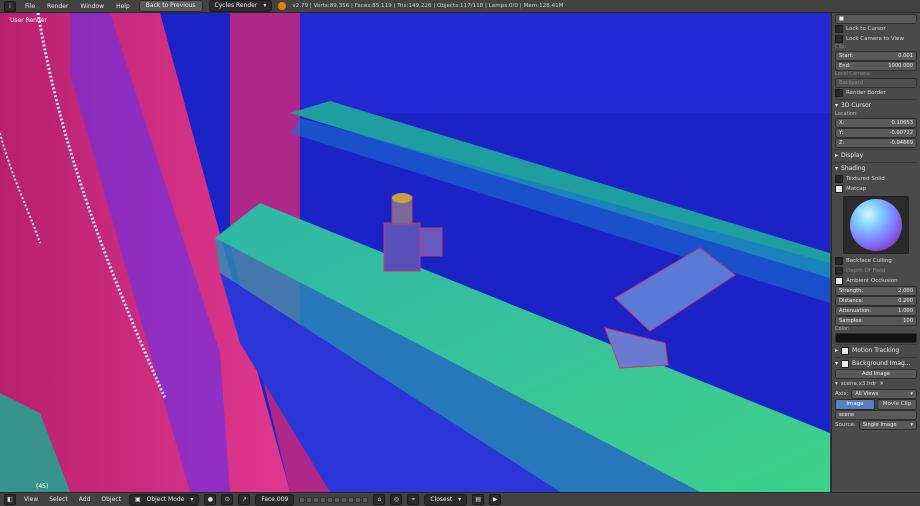 The height and width of the screenshot is (506, 920). What do you see at coordinates (10, 6) in the screenshot?
I see `info-editor-icon: i` at bounding box center [10, 6].